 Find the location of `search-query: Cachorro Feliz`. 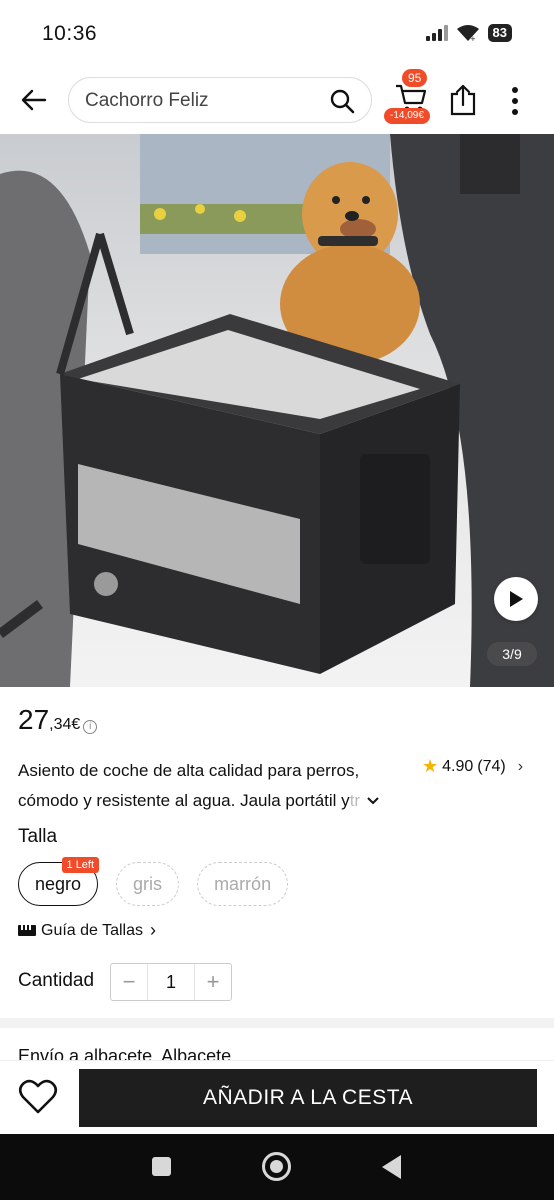

search-query: Cachorro Feliz is located at coordinates (147, 100).